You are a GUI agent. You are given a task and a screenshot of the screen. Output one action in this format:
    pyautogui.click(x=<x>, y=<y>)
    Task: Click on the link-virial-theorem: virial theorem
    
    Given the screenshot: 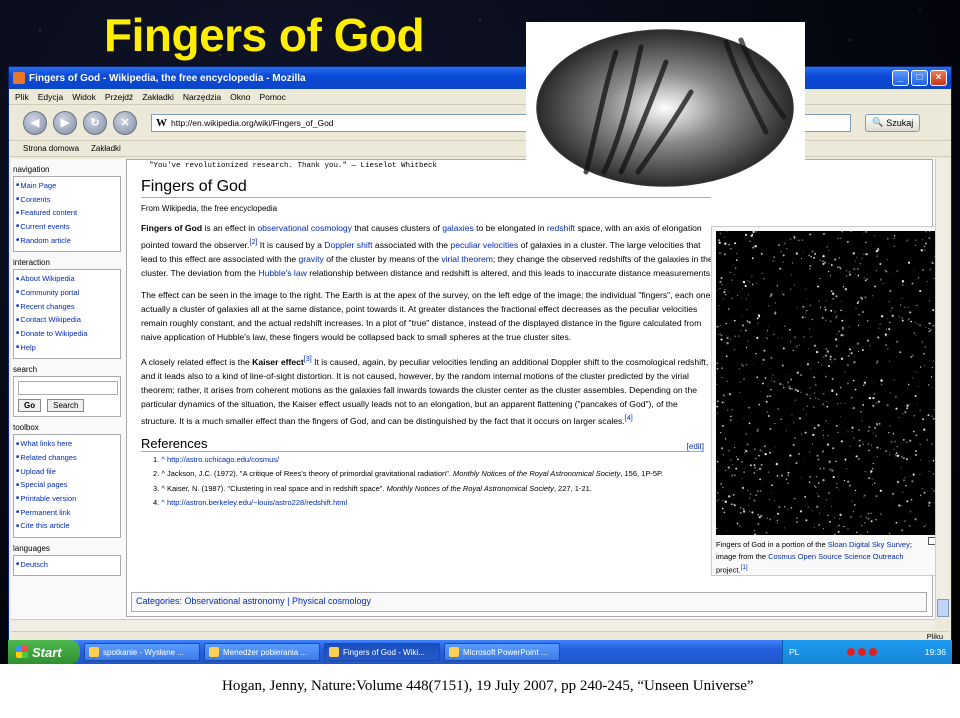 What is the action you would take?
    pyautogui.click(x=467, y=259)
    